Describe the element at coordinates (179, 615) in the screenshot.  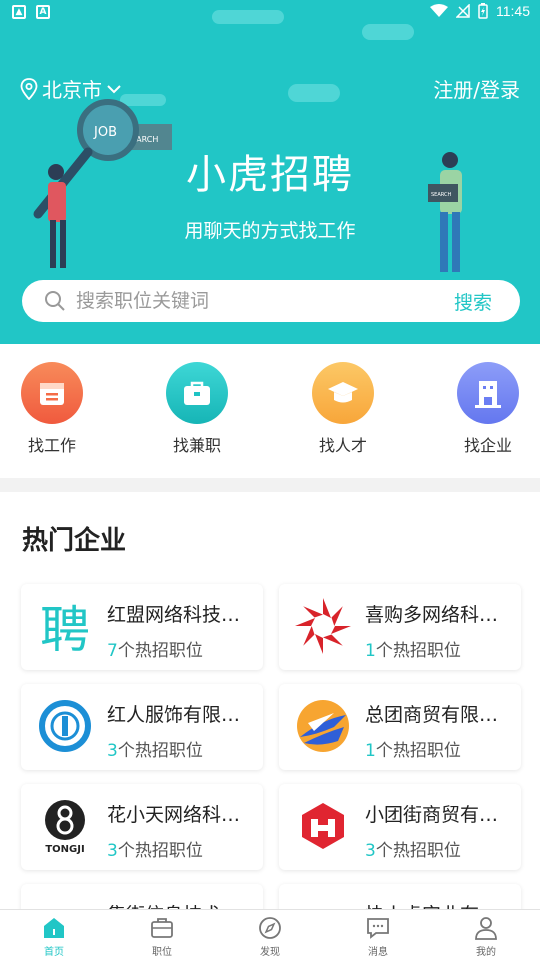
I see `company-name: 红盟网络科技有限公司` at that location.